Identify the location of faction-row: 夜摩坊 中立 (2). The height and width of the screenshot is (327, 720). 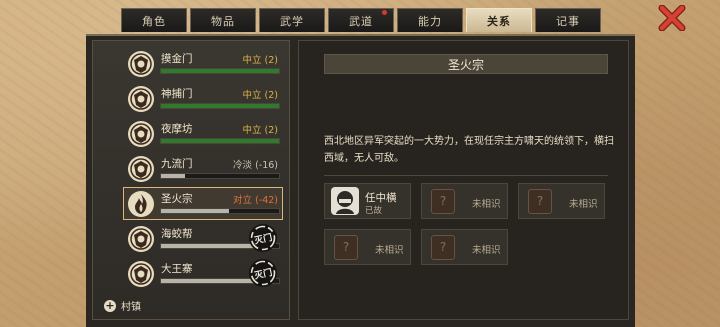
(203, 133).